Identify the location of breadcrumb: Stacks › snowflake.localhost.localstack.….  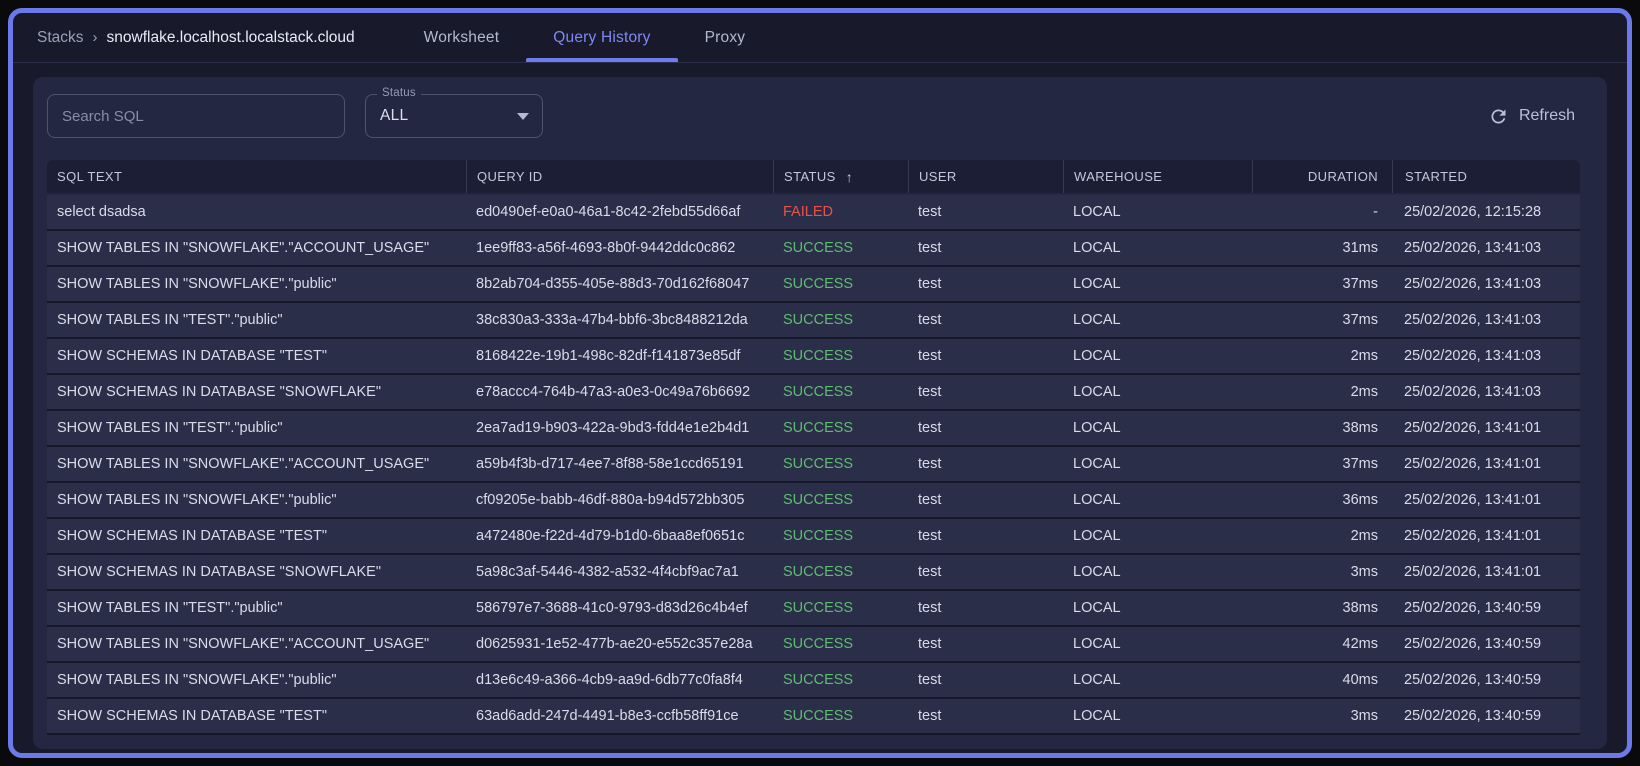
(196, 38).